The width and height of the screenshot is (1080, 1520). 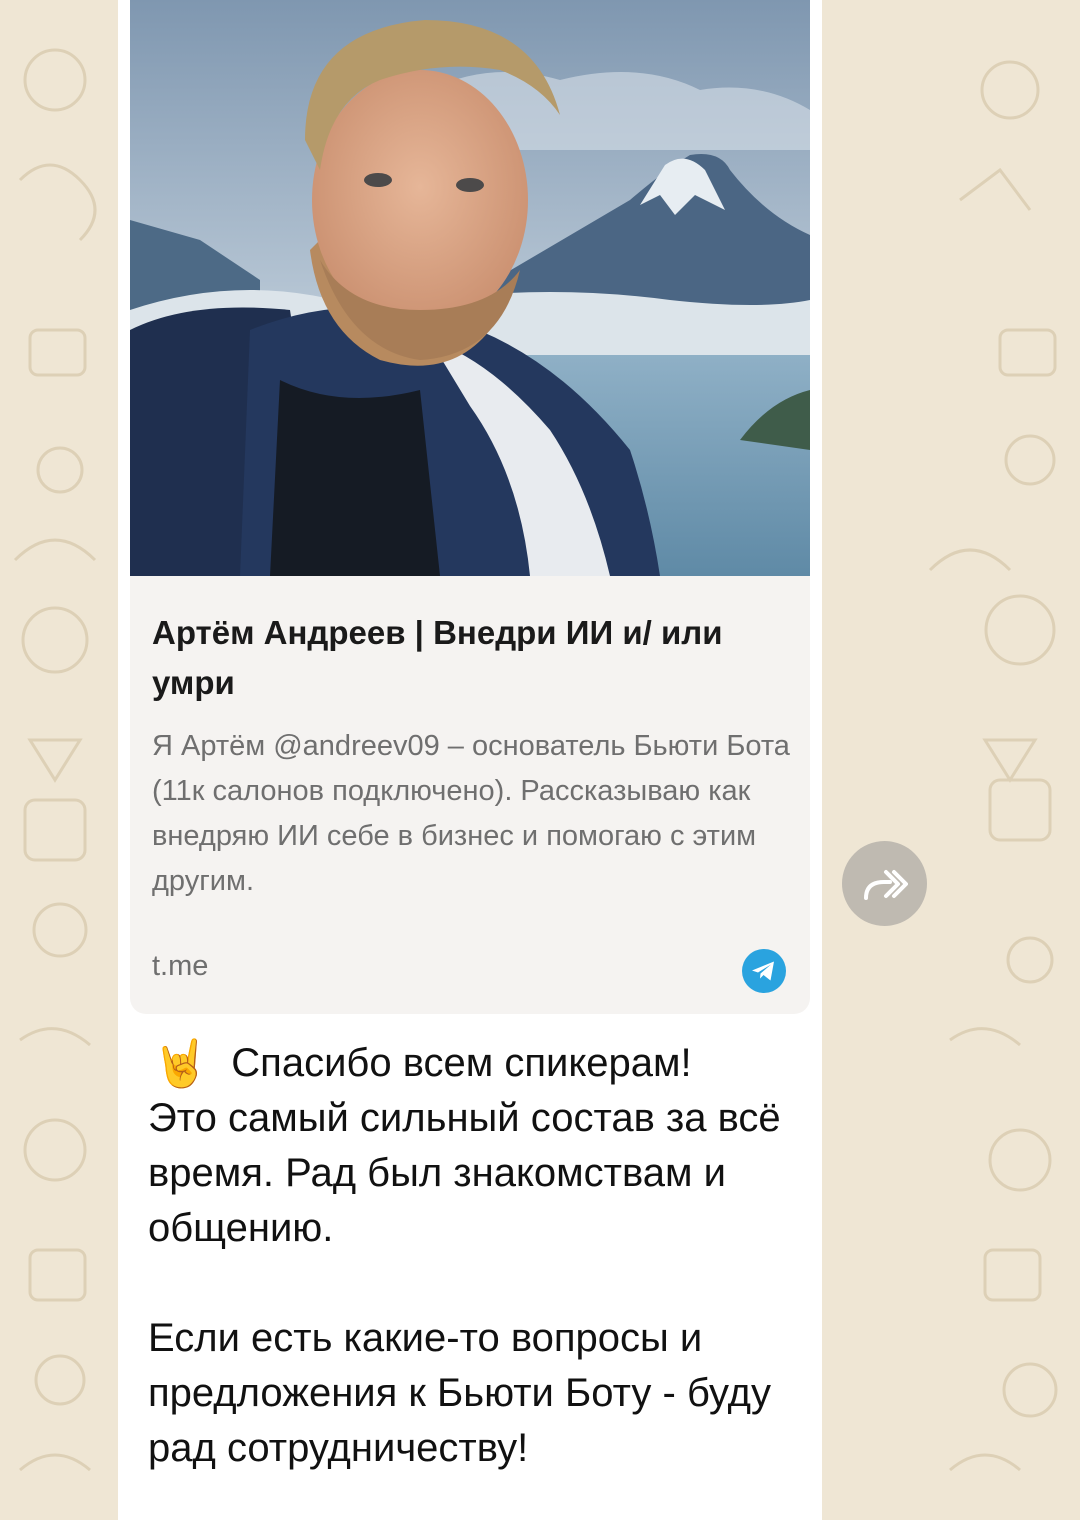 What do you see at coordinates (180, 966) in the screenshot?
I see `preview-domain: t.me` at bounding box center [180, 966].